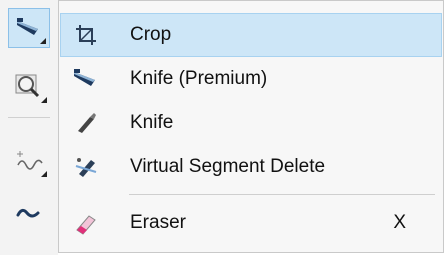  Describe the element at coordinates (84, 77) in the screenshot. I see `knife-premium-icon` at that location.